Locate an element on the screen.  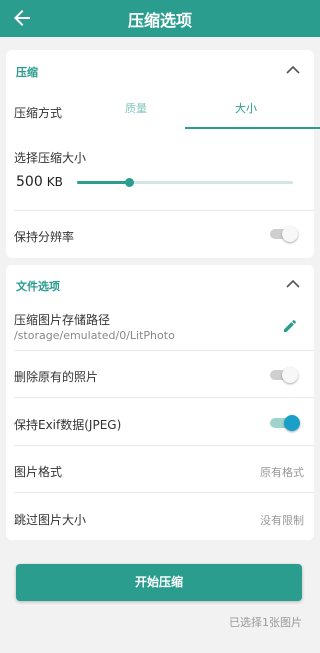
size-slider-fill is located at coordinates (103, 182).